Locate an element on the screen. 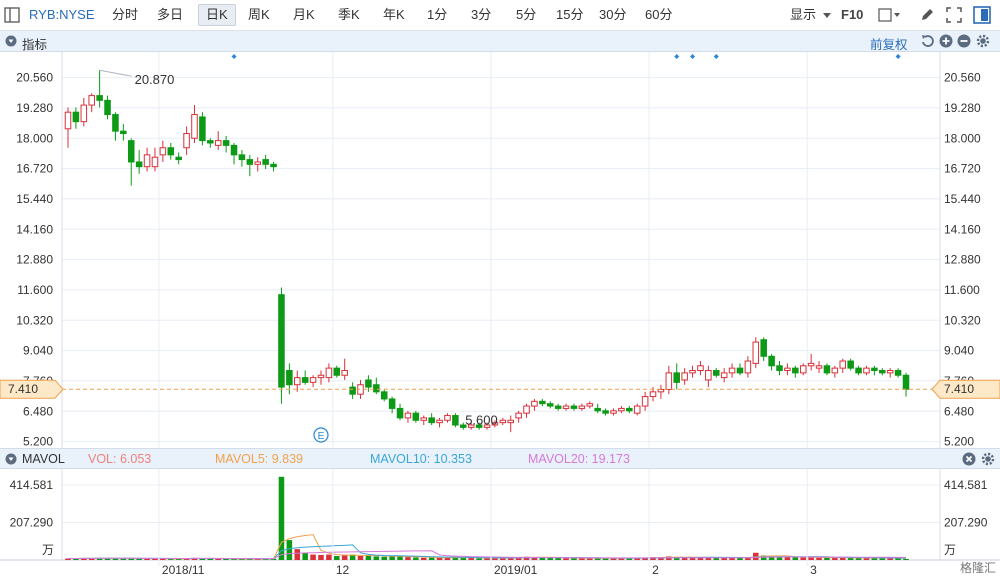  display-menu: 显示 is located at coordinates (810, 15).